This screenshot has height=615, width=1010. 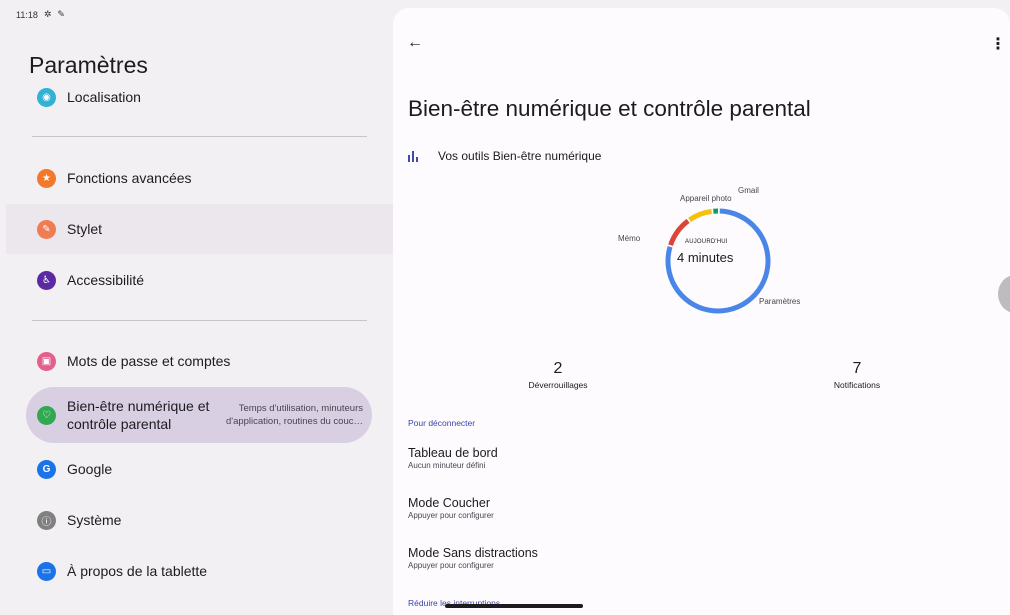 I want to click on sidebar-item-label: Stylet, so click(x=85, y=229).